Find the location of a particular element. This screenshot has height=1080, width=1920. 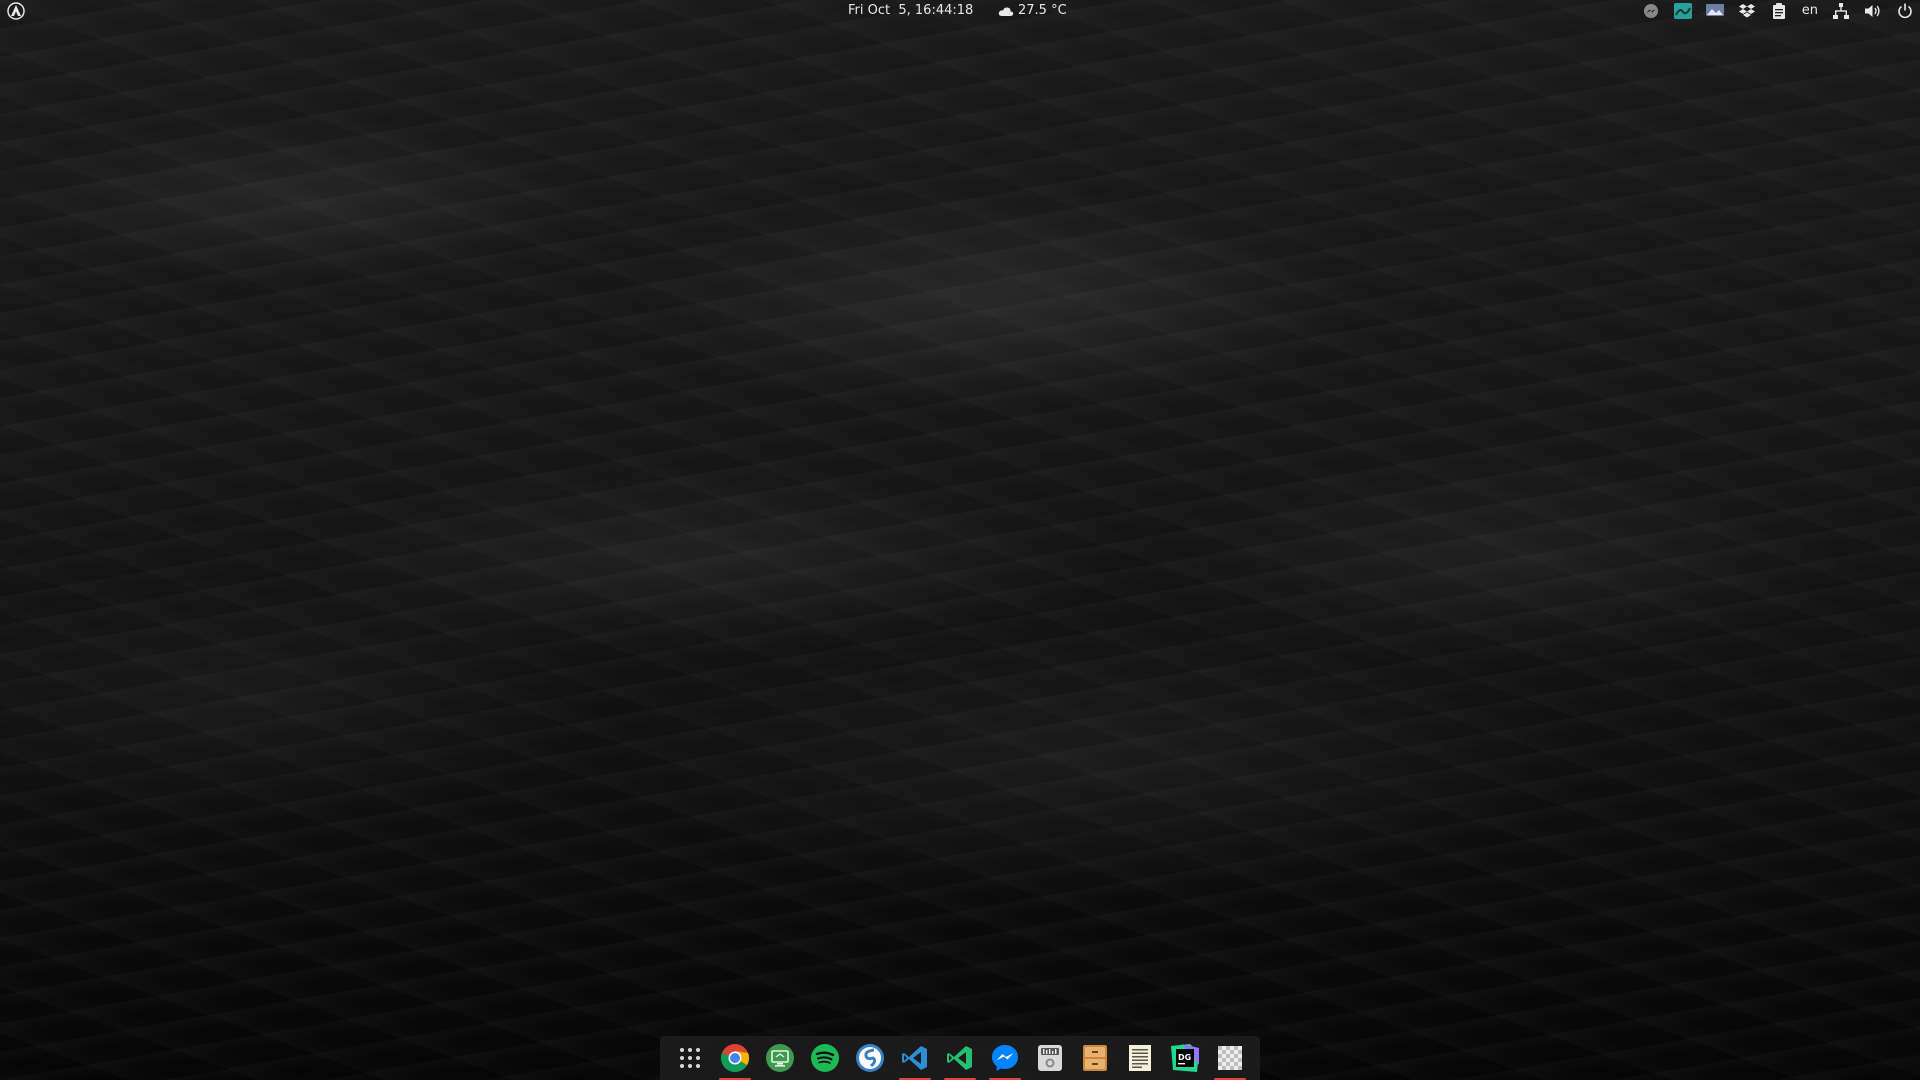

dock-item-text-editor is located at coordinates (1140, 1058).